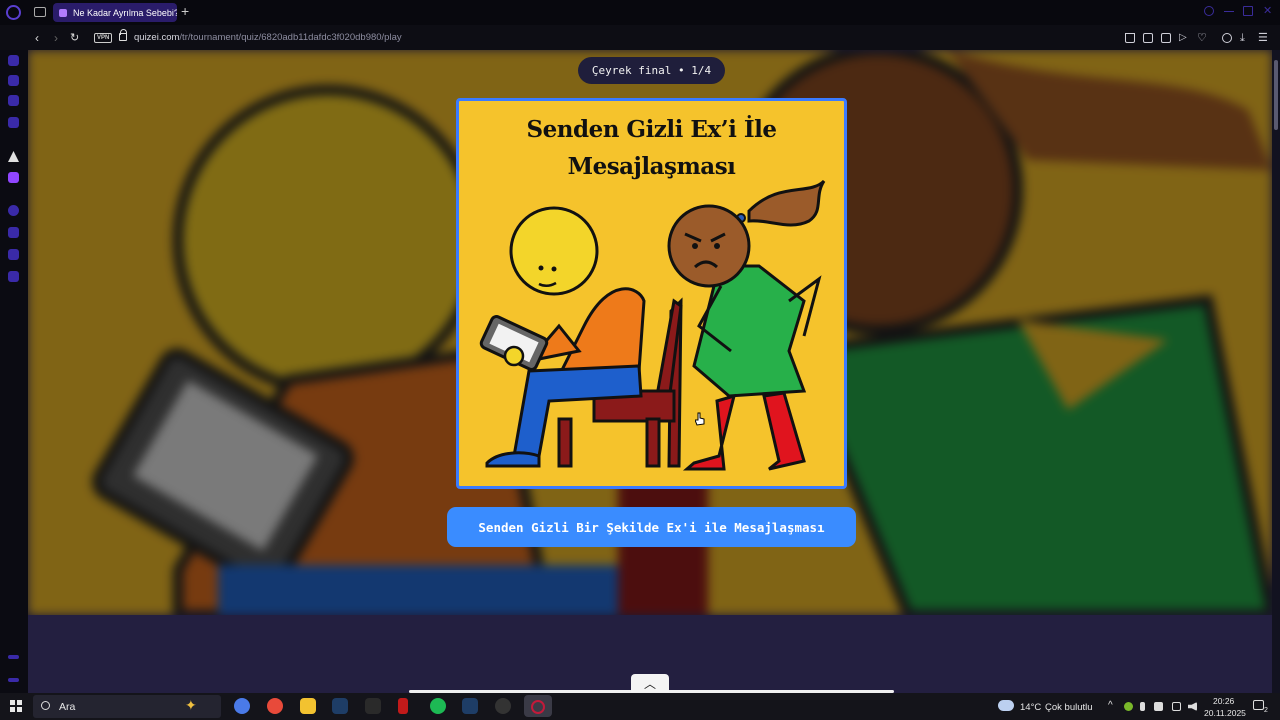 This screenshot has height=720, width=1280. I want to click on quiz-card-title: Senden Gizli Ex’i İle Mesajlaşması, so click(651, 148).